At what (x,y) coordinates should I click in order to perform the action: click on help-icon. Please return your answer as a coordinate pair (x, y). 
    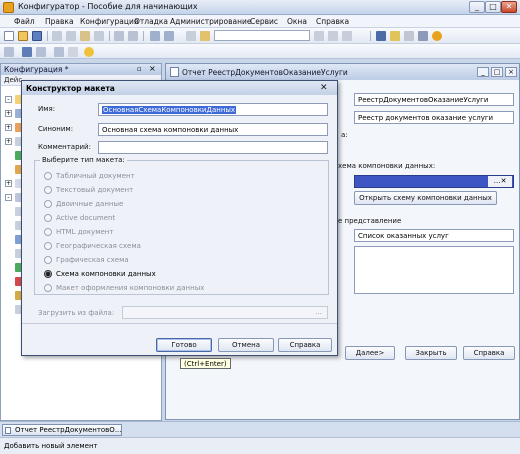
    Looking at the image, I should click on (437, 36).